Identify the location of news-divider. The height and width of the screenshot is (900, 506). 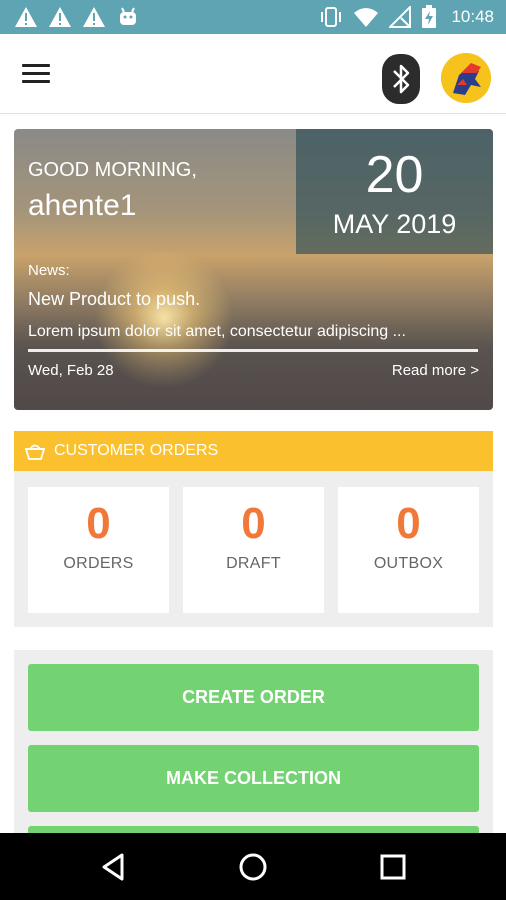
(253, 350).